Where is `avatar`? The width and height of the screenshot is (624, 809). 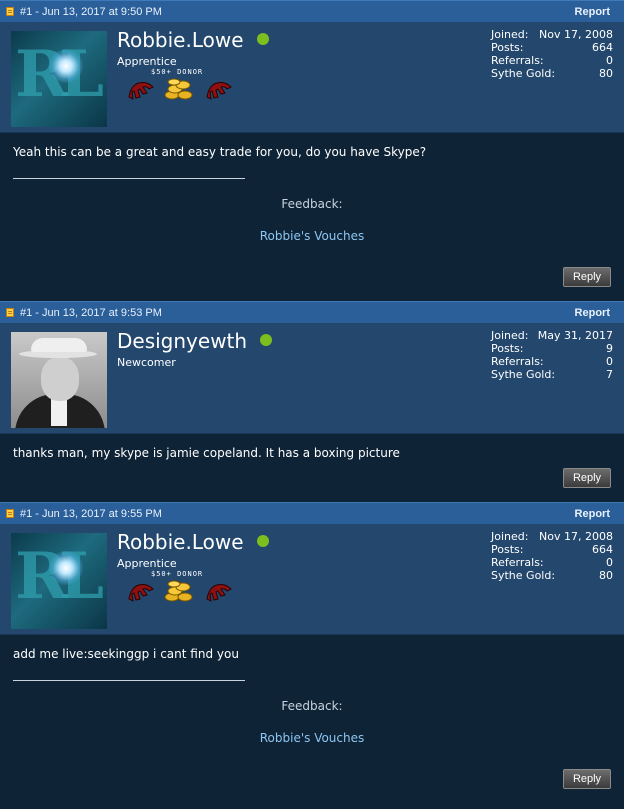
avatar is located at coordinates (59, 380).